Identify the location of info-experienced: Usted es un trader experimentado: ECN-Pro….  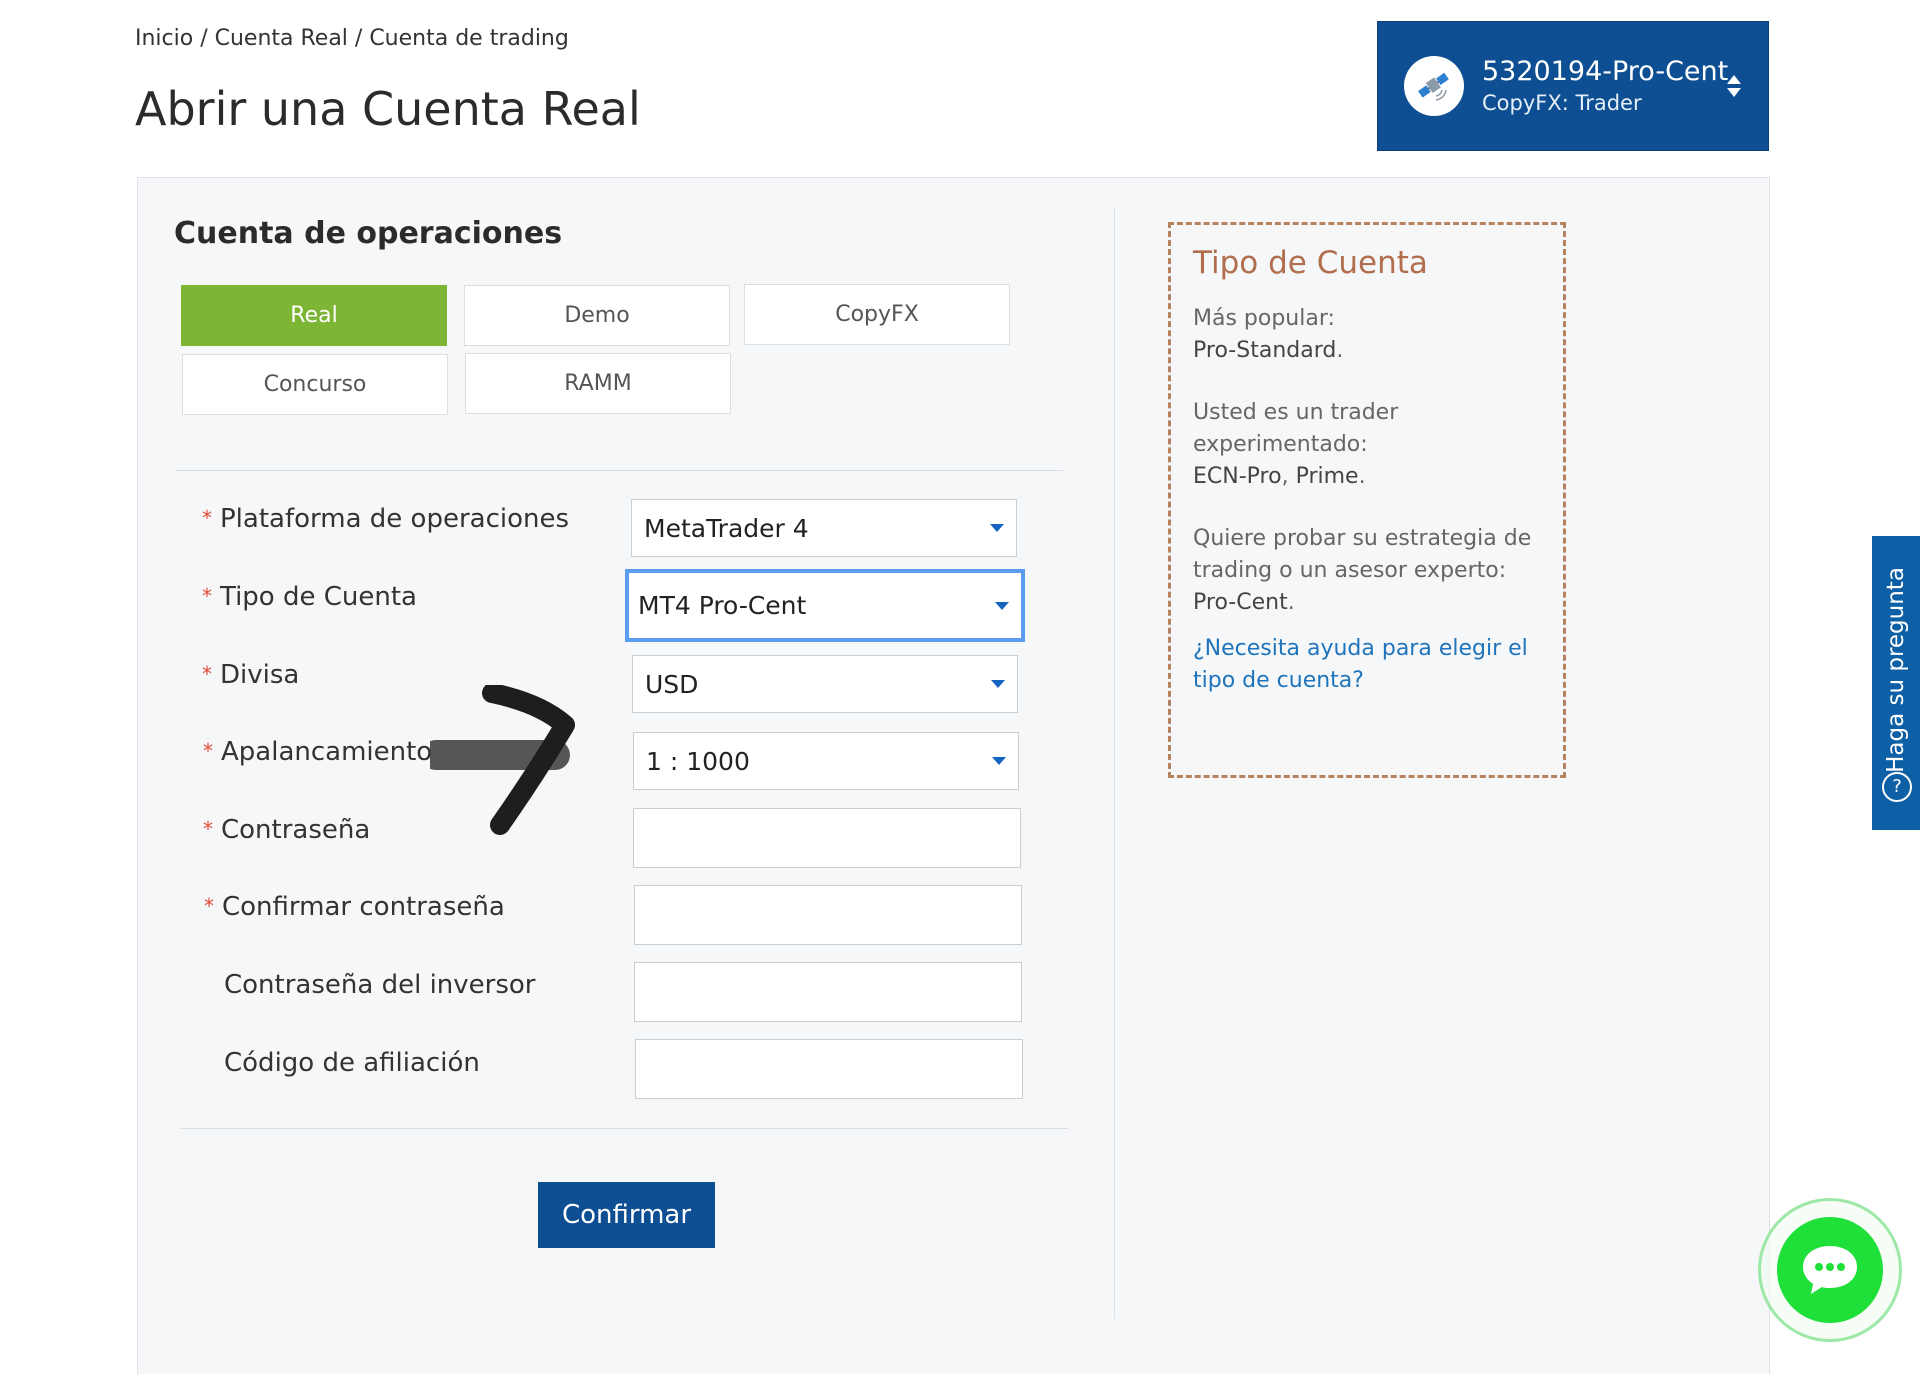
(1296, 444).